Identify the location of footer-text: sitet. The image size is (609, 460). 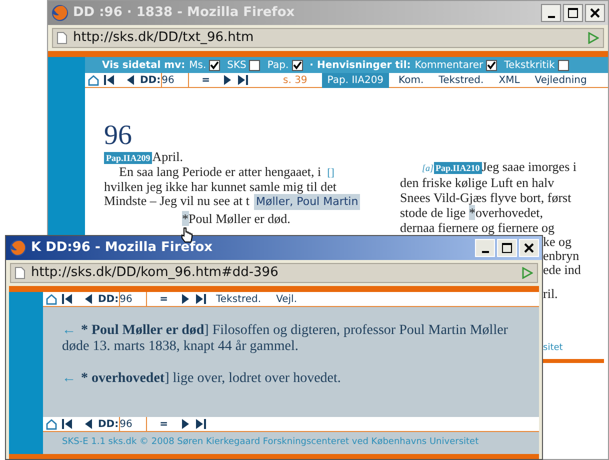
(553, 348).